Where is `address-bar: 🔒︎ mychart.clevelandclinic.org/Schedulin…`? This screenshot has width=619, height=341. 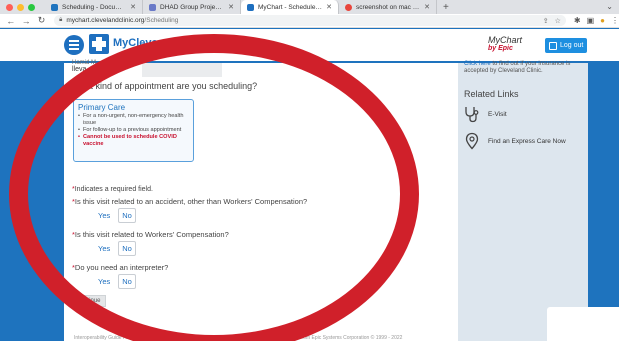
address-bar: 🔒︎ mychart.clevelandclinic.org/Schedulin… is located at coordinates (310, 20).